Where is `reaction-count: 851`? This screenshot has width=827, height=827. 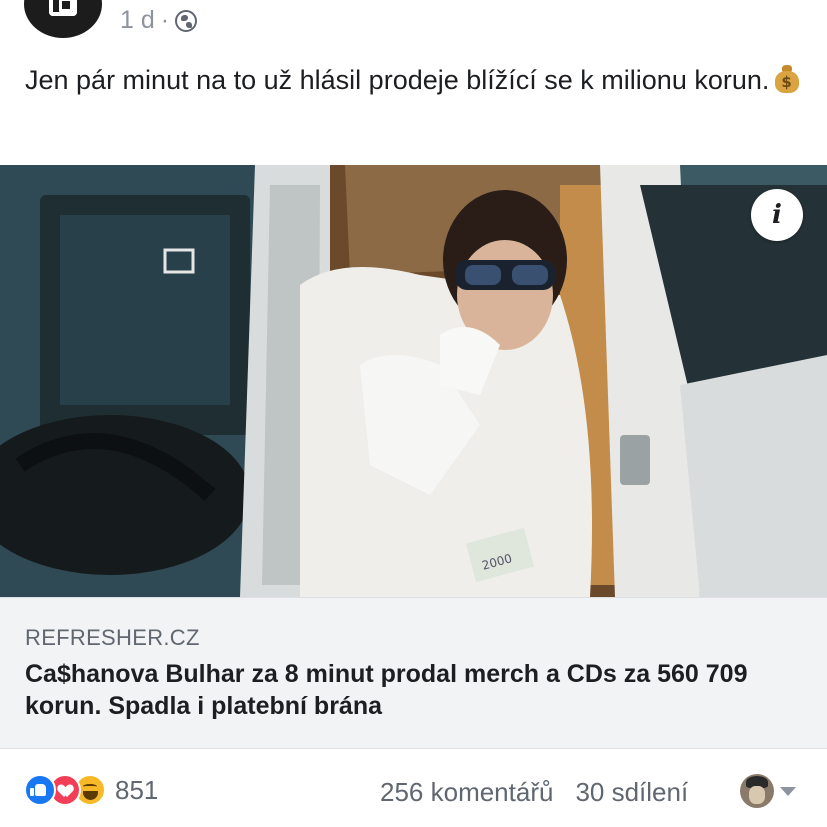
reaction-count: 851 is located at coordinates (136, 790).